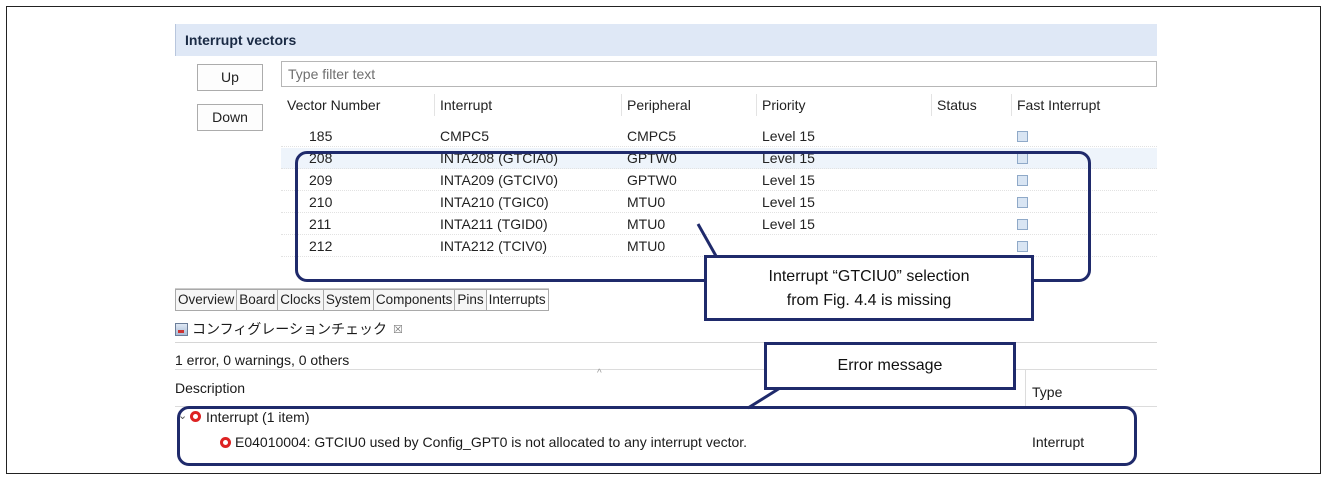 This screenshot has height=480, width=1327. What do you see at coordinates (398, 329) in the screenshot?
I see `close-icon: ☒` at bounding box center [398, 329].